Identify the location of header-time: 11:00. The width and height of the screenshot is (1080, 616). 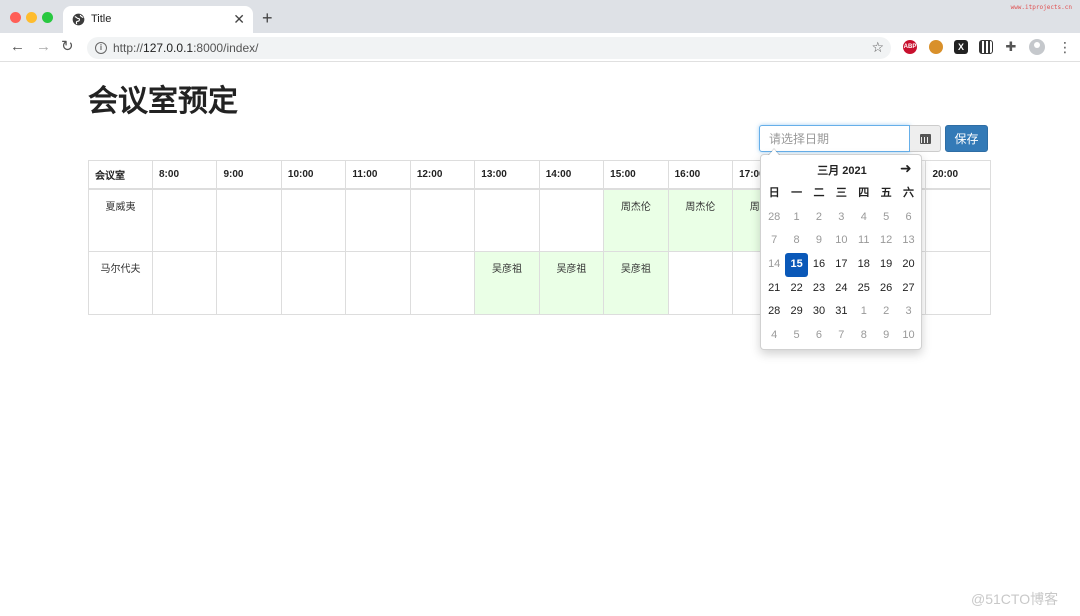
(378, 175).